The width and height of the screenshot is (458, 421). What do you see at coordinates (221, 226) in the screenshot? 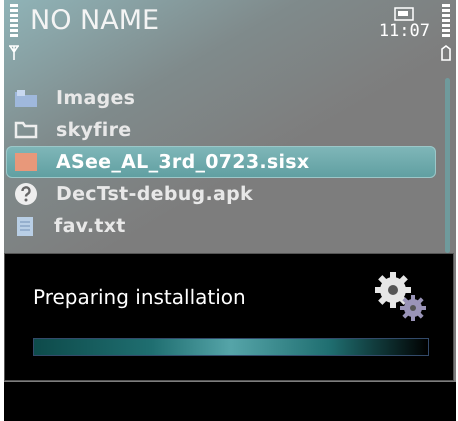
I see `file-row: fav.txt` at bounding box center [221, 226].